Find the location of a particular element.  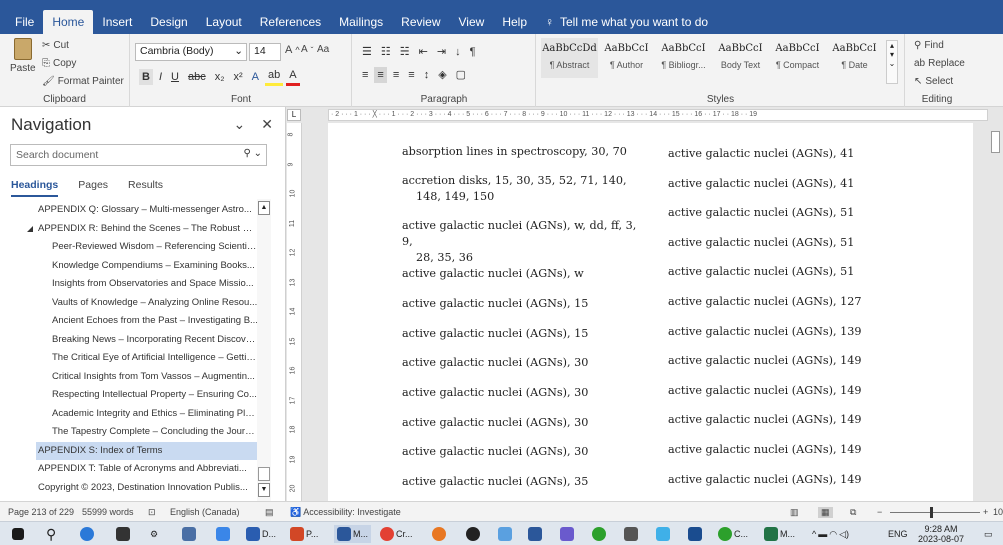

format-painter-button: 🖌 Format Painter is located at coordinates (83, 81).